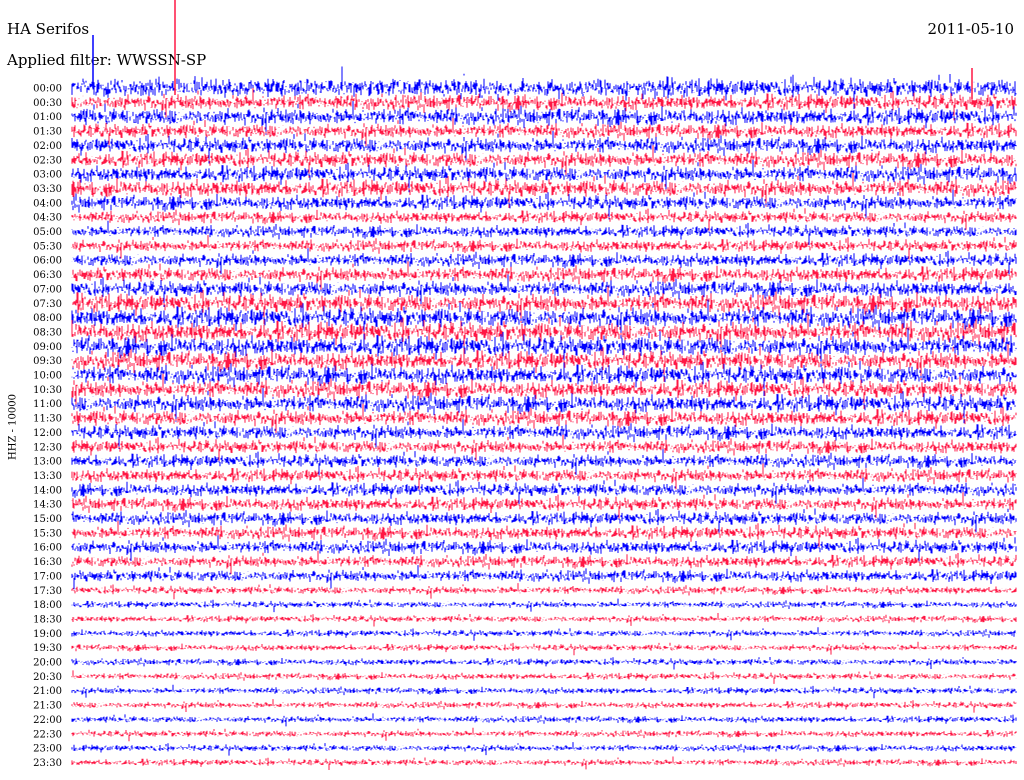 Image resolution: width=1024 pixels, height=780 pixels. Describe the element at coordinates (47, 691) in the screenshot. I see `row-label-2100: 21:00` at that location.